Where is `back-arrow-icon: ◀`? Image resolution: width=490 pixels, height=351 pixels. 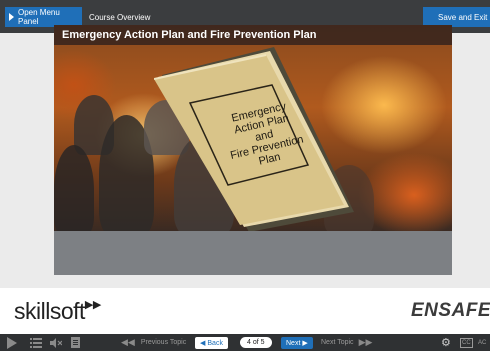 back-arrow-icon: ◀ is located at coordinates (203, 343).